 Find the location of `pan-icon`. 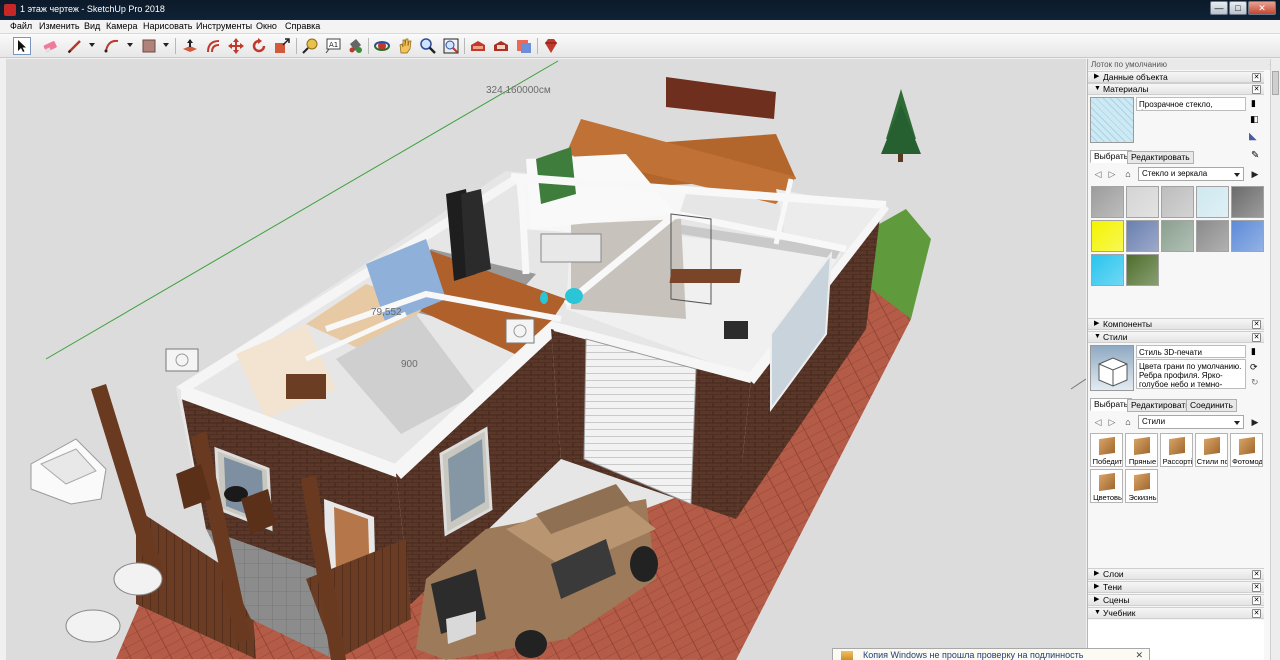

pan-icon is located at coordinates (405, 46).